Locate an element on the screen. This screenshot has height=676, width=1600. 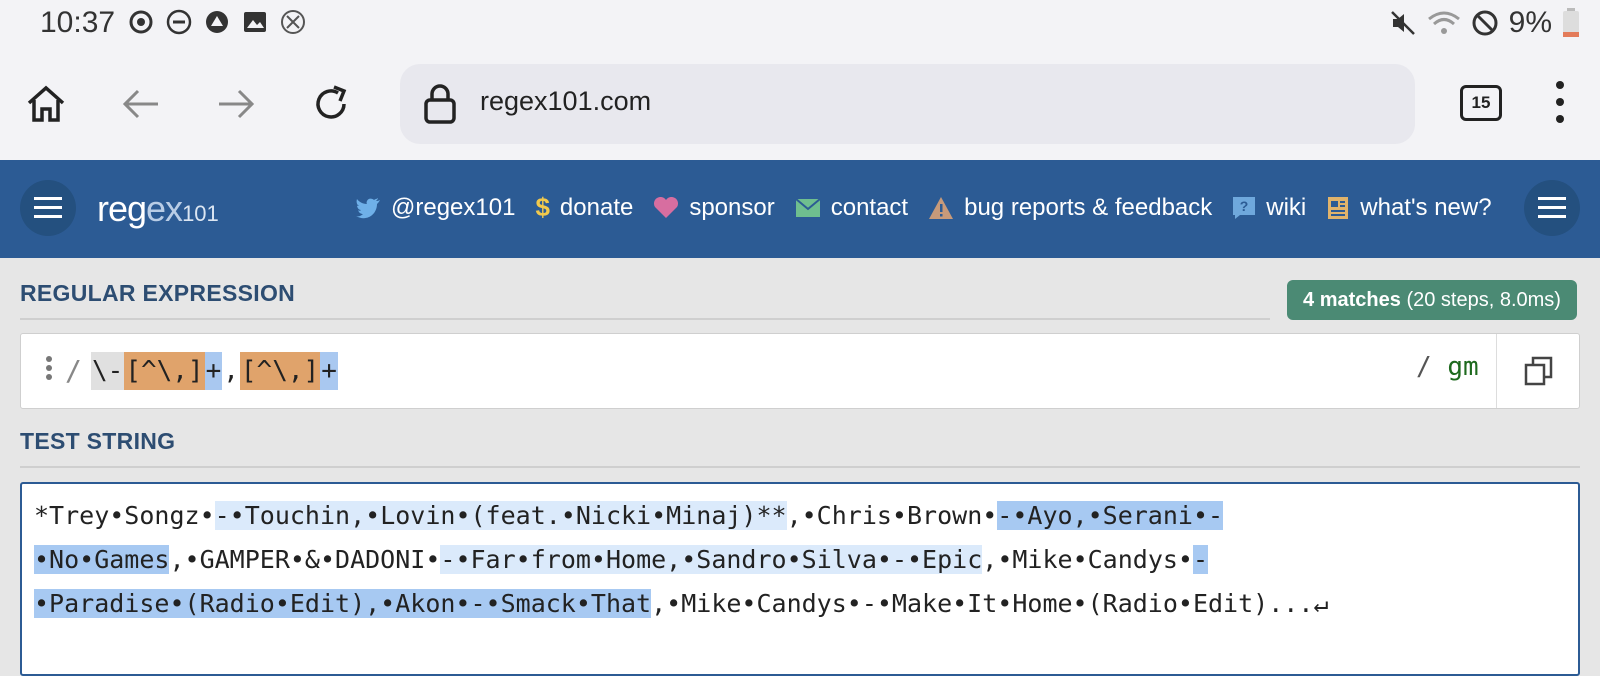
lock-icon is located at coordinates (440, 104).